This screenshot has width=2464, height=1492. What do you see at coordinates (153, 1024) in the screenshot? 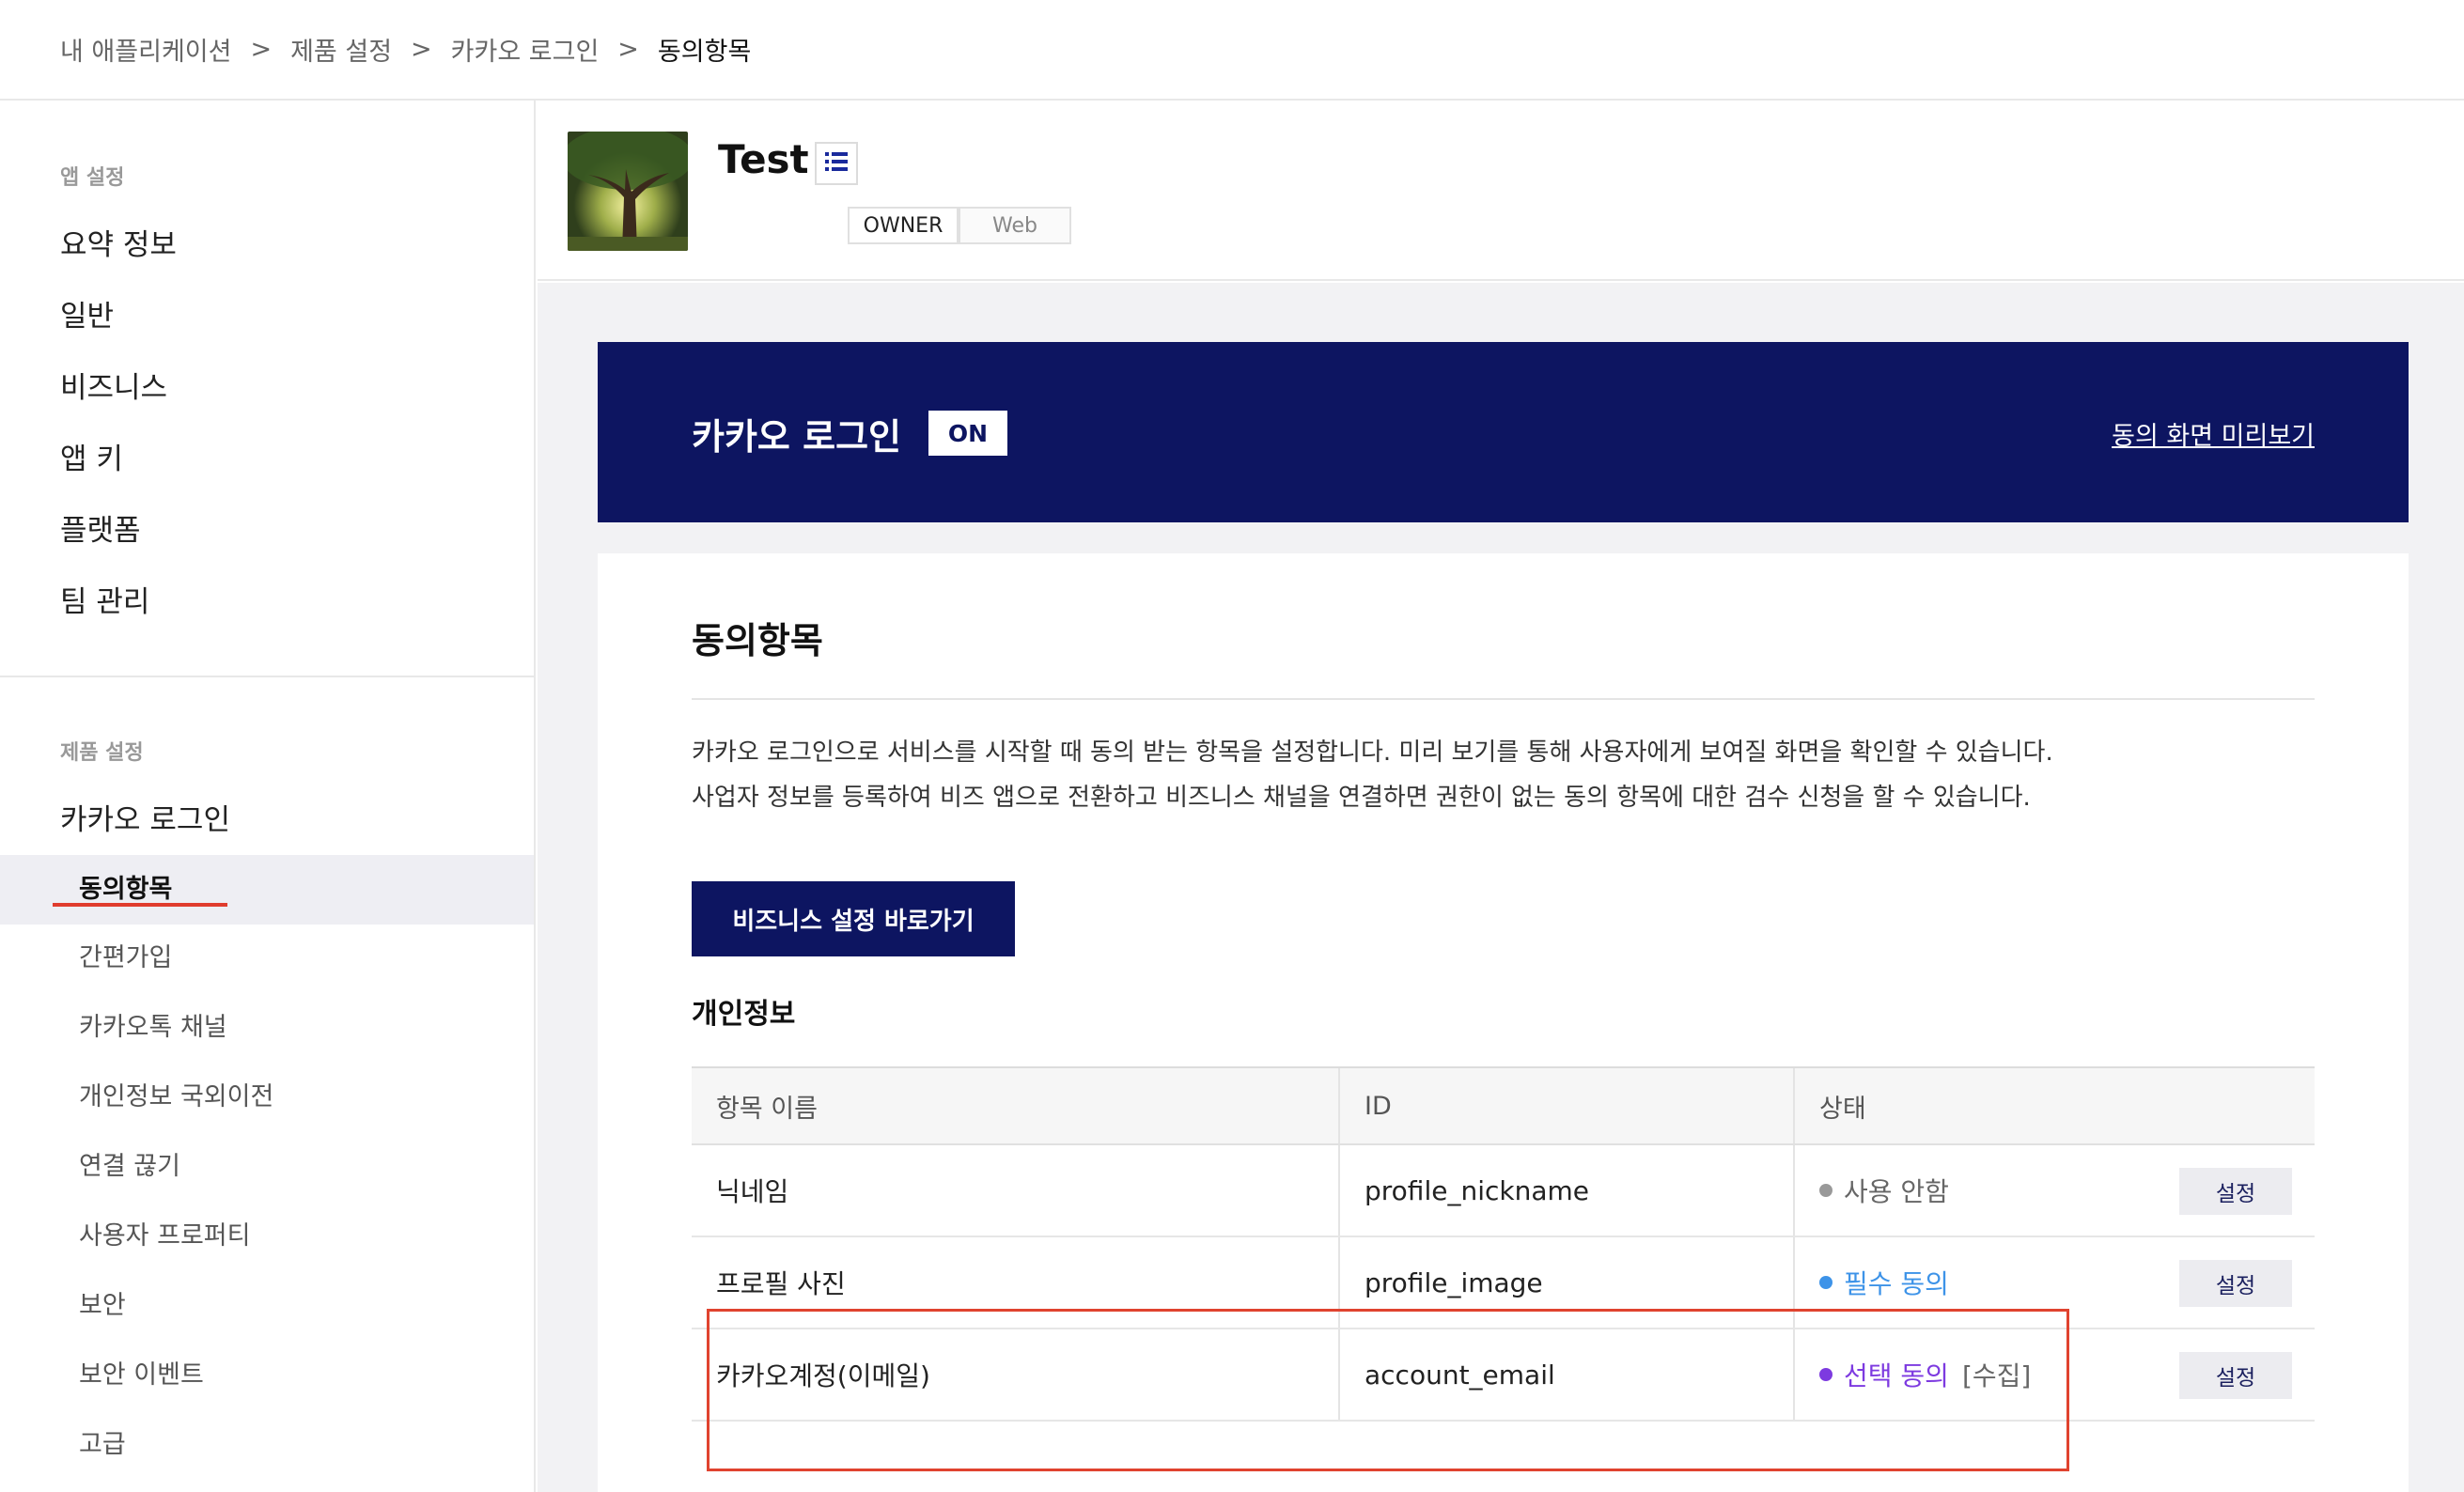
I see `sidebar-item-kakaotalk-channel: 카카오톡 채널` at bounding box center [153, 1024].